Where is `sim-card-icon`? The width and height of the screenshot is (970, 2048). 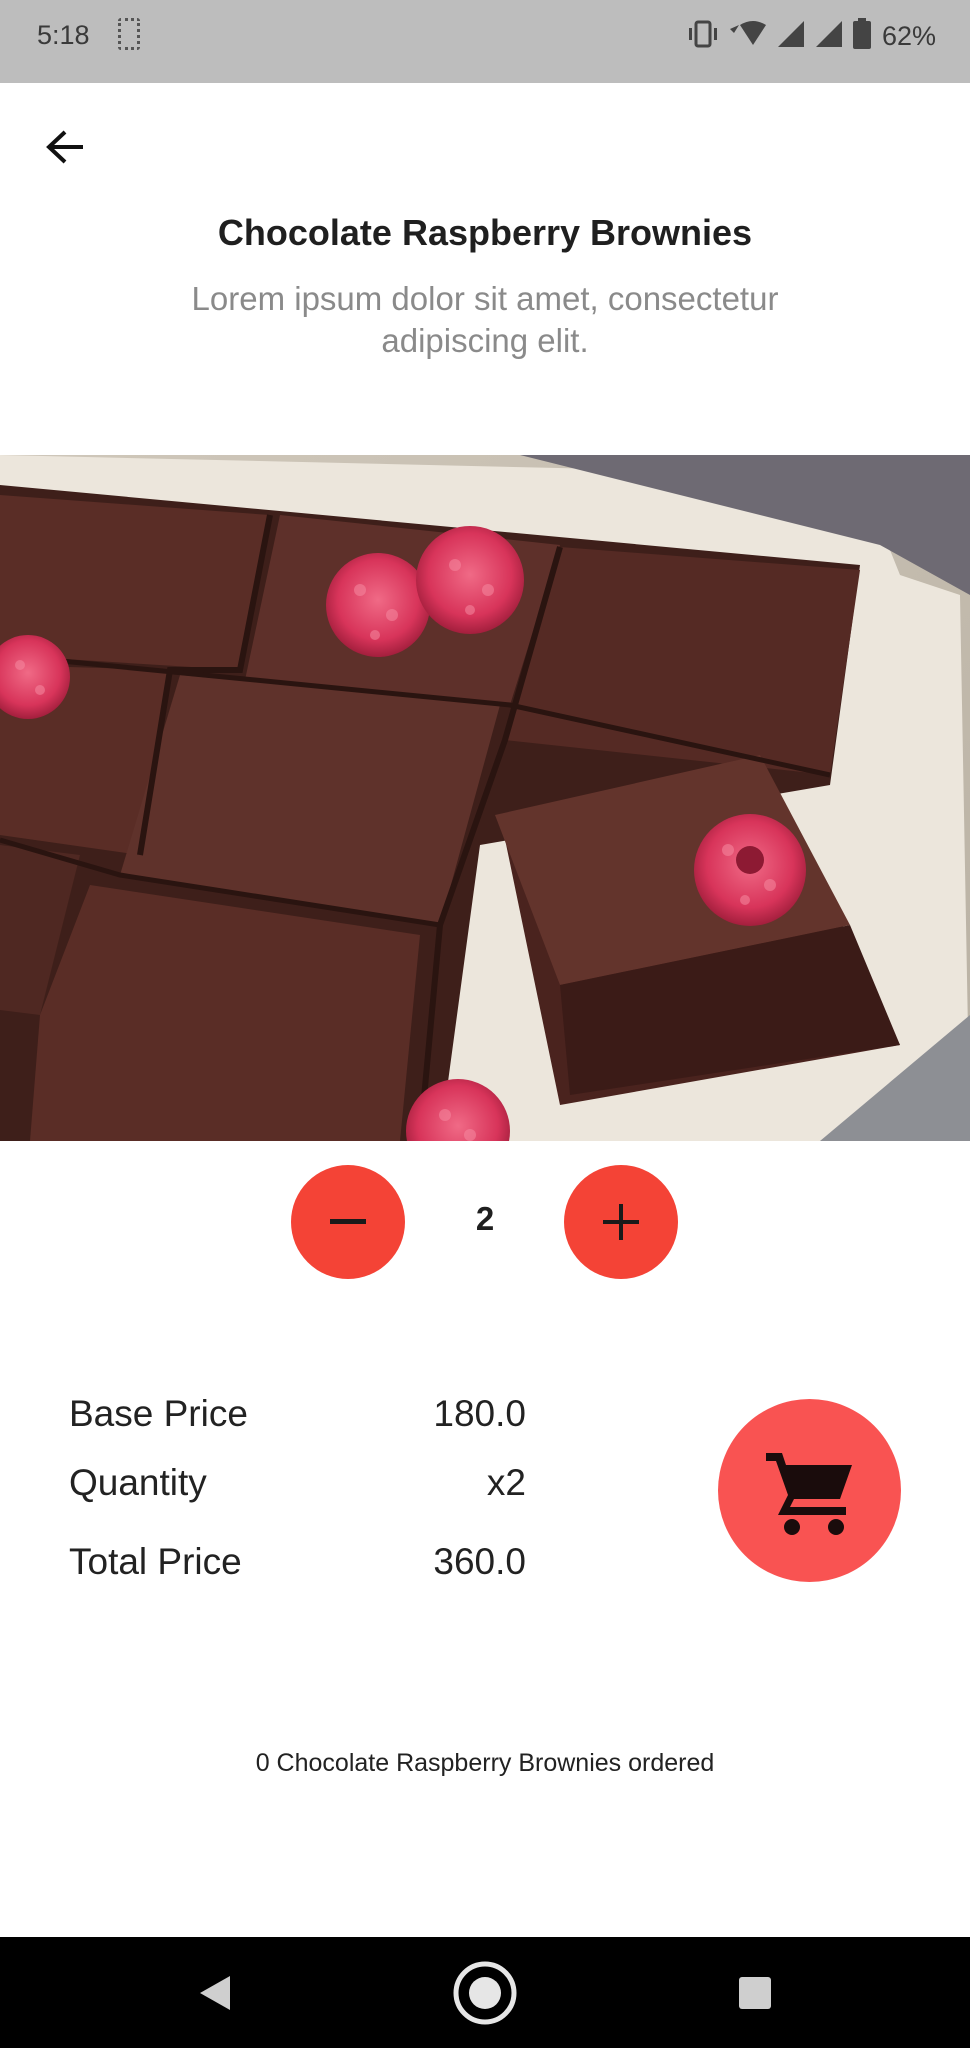
sim-card-icon is located at coordinates (129, 34).